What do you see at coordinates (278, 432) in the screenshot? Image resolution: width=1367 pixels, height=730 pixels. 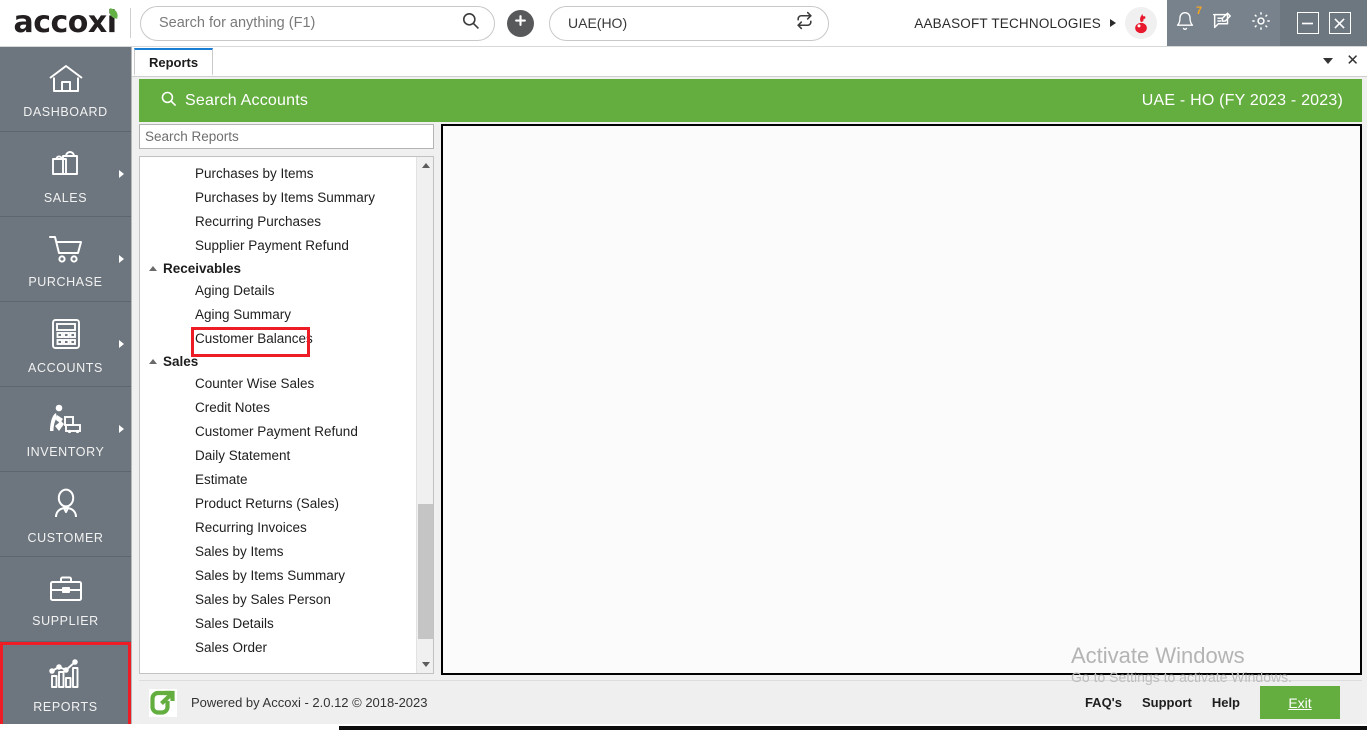 I see `list-item: Customer Payment Refund` at bounding box center [278, 432].